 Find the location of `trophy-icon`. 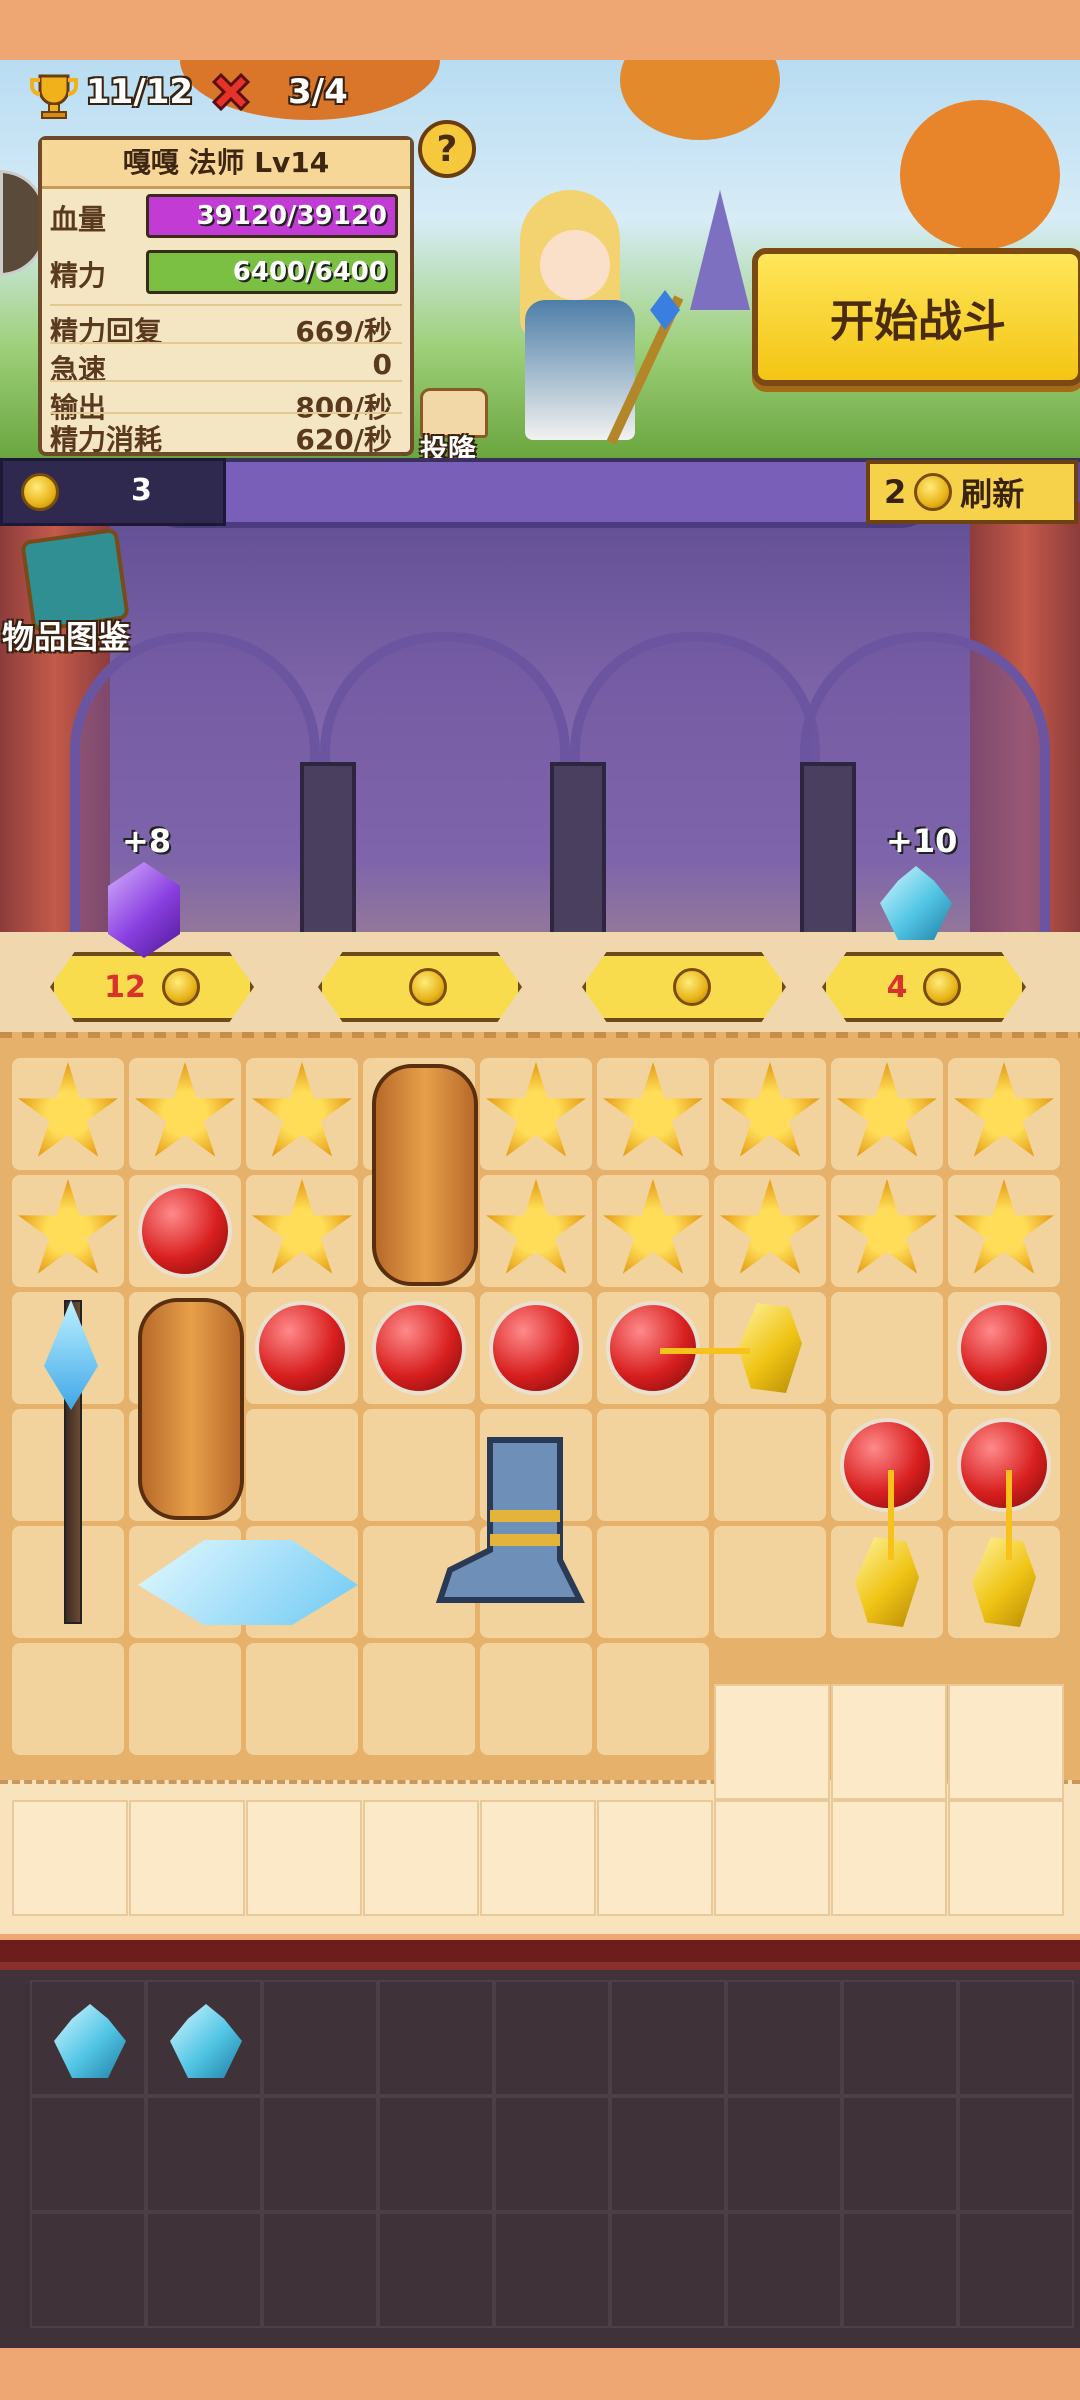

trophy-icon is located at coordinates (54, 96).